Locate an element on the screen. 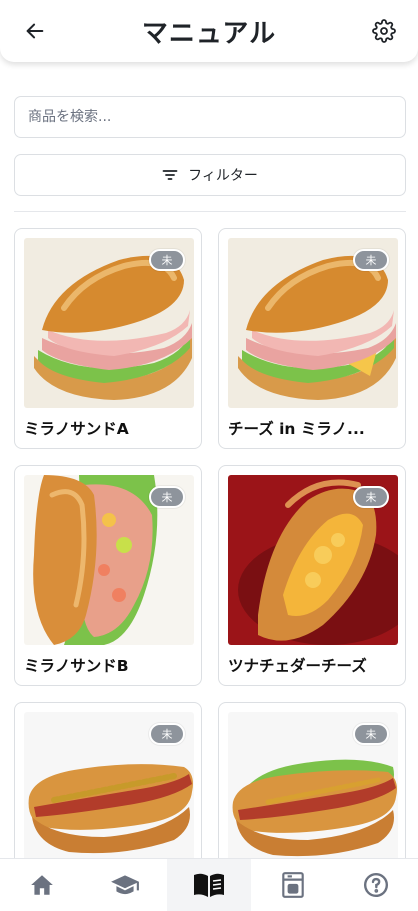 The height and width of the screenshot is (911, 418). book-open-icon is located at coordinates (208, 885).